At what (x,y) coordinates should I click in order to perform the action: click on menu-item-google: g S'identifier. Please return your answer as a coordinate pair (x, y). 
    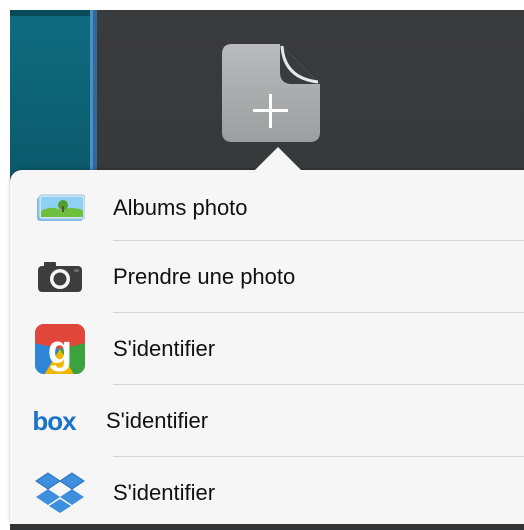
    Looking at the image, I should click on (267, 348).